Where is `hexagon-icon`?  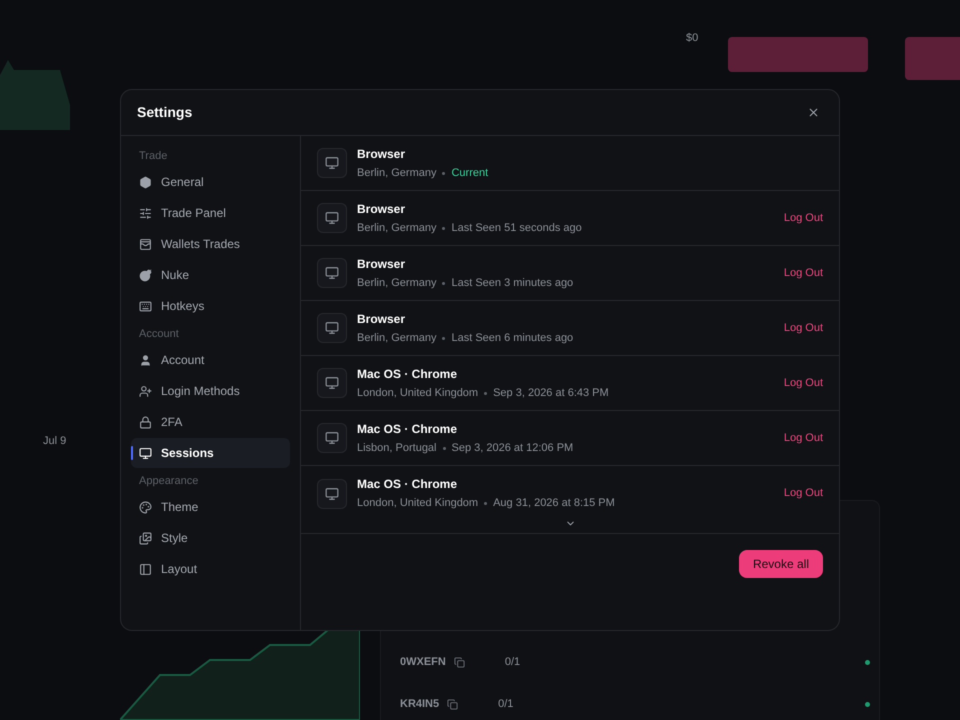 hexagon-icon is located at coordinates (145, 182).